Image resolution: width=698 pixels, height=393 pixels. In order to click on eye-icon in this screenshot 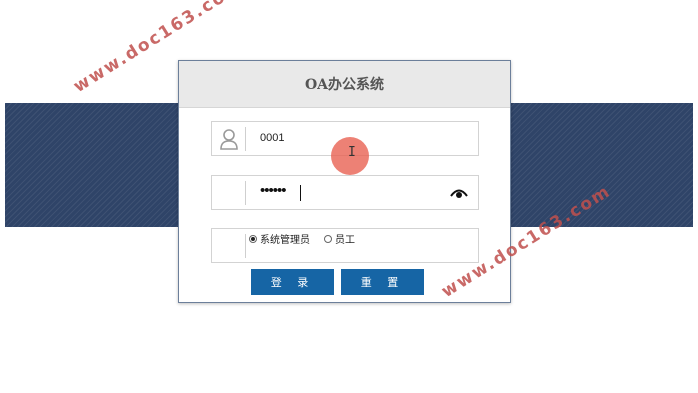, I will do `click(459, 192)`.